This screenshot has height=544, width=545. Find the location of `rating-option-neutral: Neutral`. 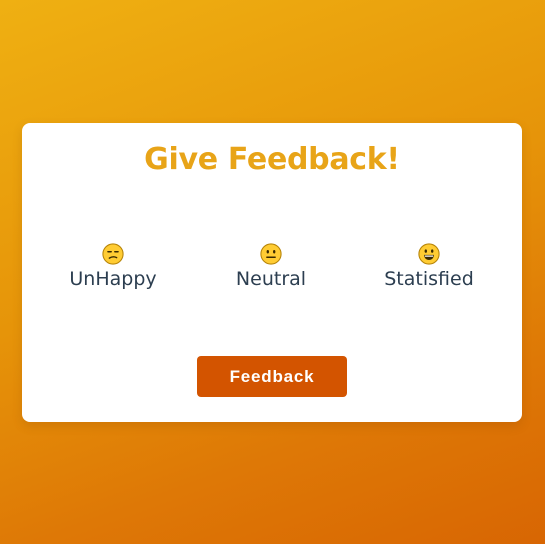

rating-option-neutral: Neutral is located at coordinates (271, 267).